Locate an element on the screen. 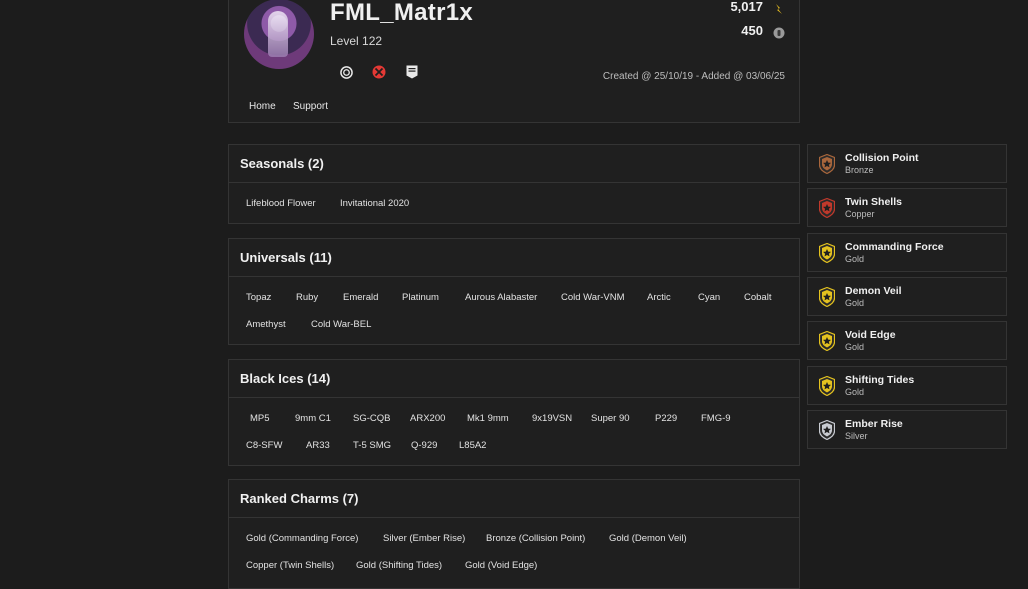 The width and height of the screenshot is (1028, 589). list-item: Aurous Alabaster is located at coordinates (501, 297).